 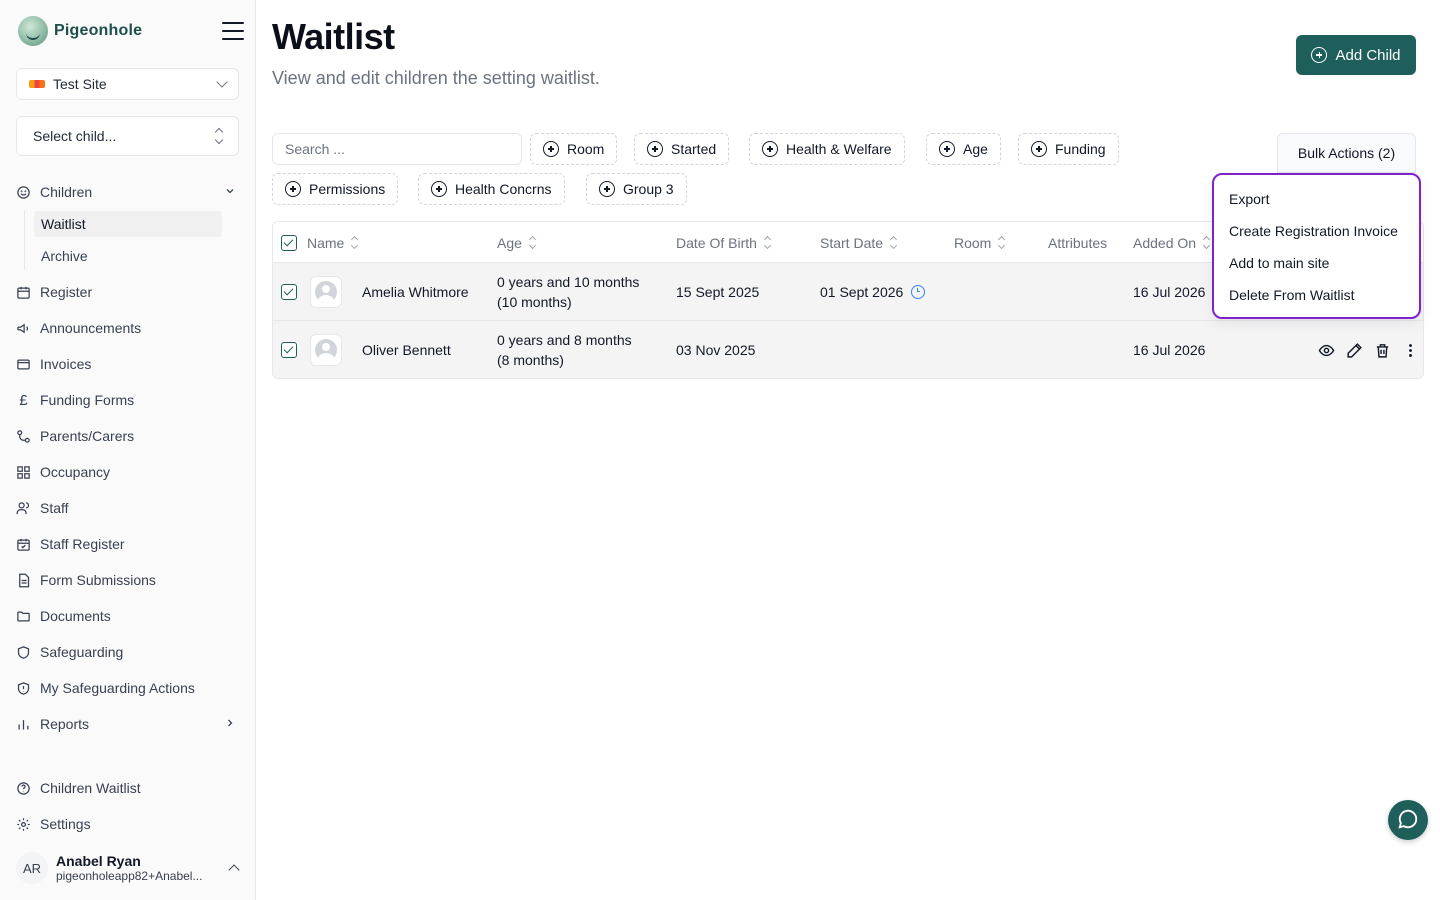 What do you see at coordinates (564, 349) in the screenshot?
I see `child-age: 0 years and 8 months (8 months)` at bounding box center [564, 349].